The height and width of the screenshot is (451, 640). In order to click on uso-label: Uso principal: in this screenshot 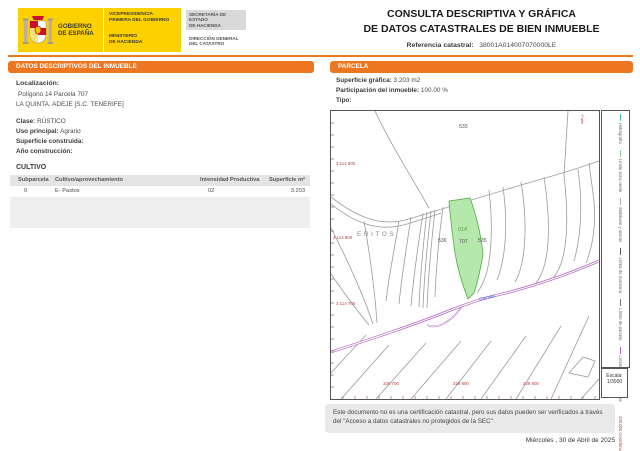, I will do `click(37, 131)`.